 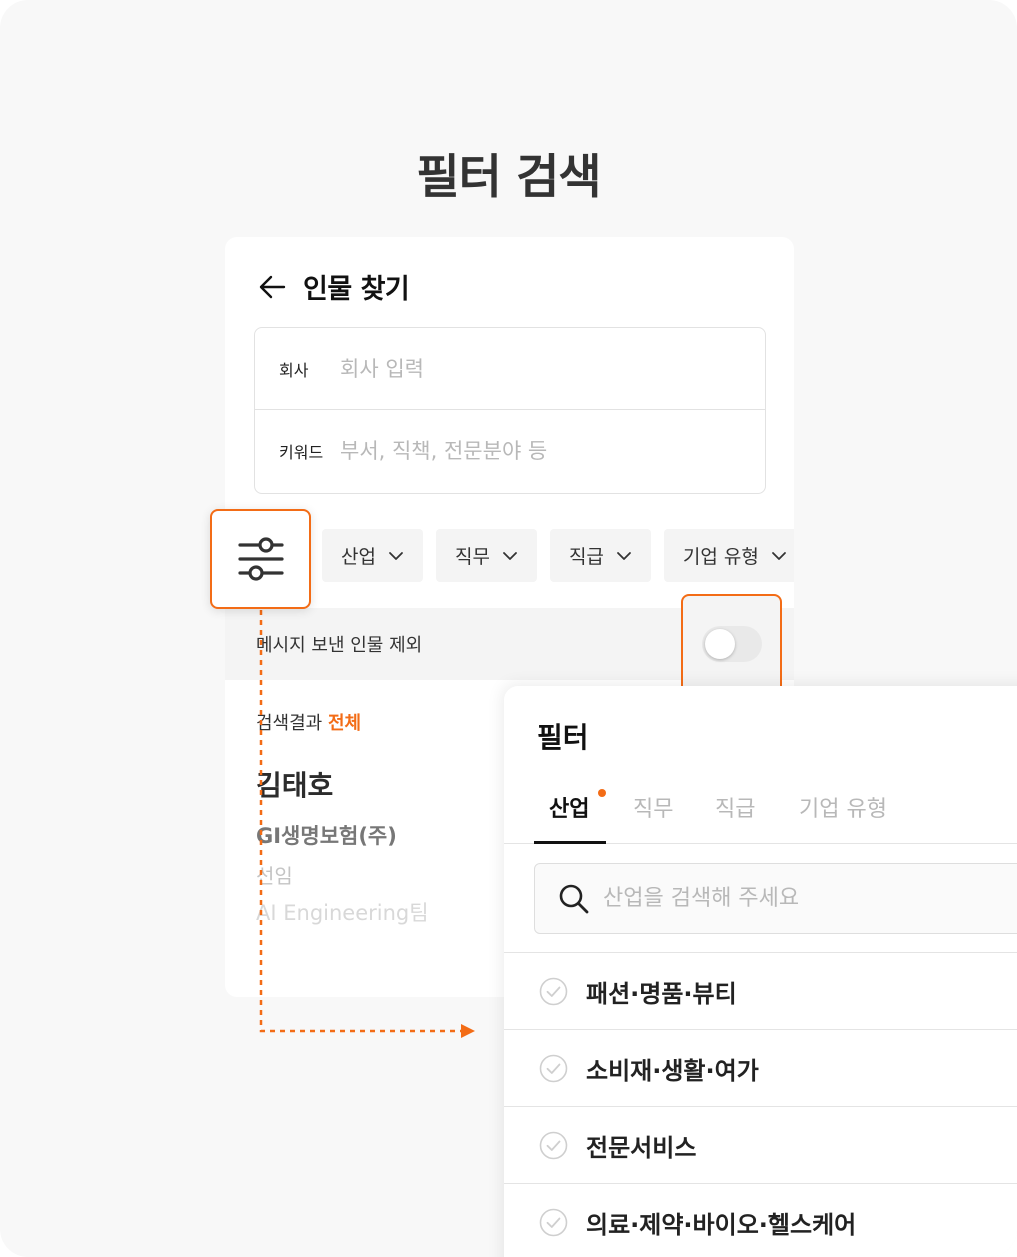 What do you see at coordinates (358, 557) in the screenshot?
I see `chip-label: 산업` at bounding box center [358, 557].